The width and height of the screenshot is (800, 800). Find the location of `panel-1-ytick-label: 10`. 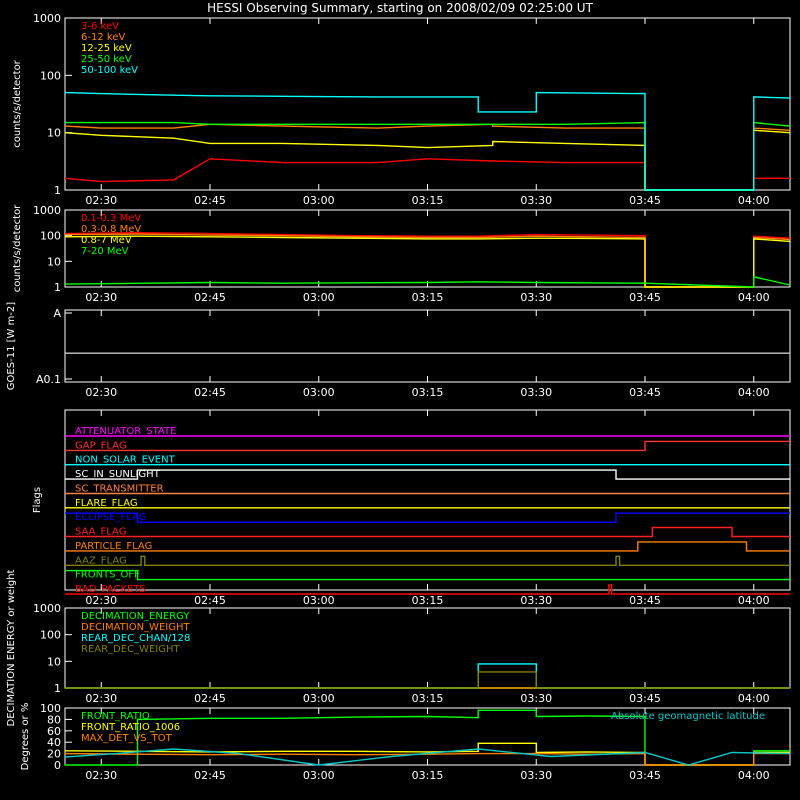

panel-1-ytick-label: 10 is located at coordinates (54, 261).